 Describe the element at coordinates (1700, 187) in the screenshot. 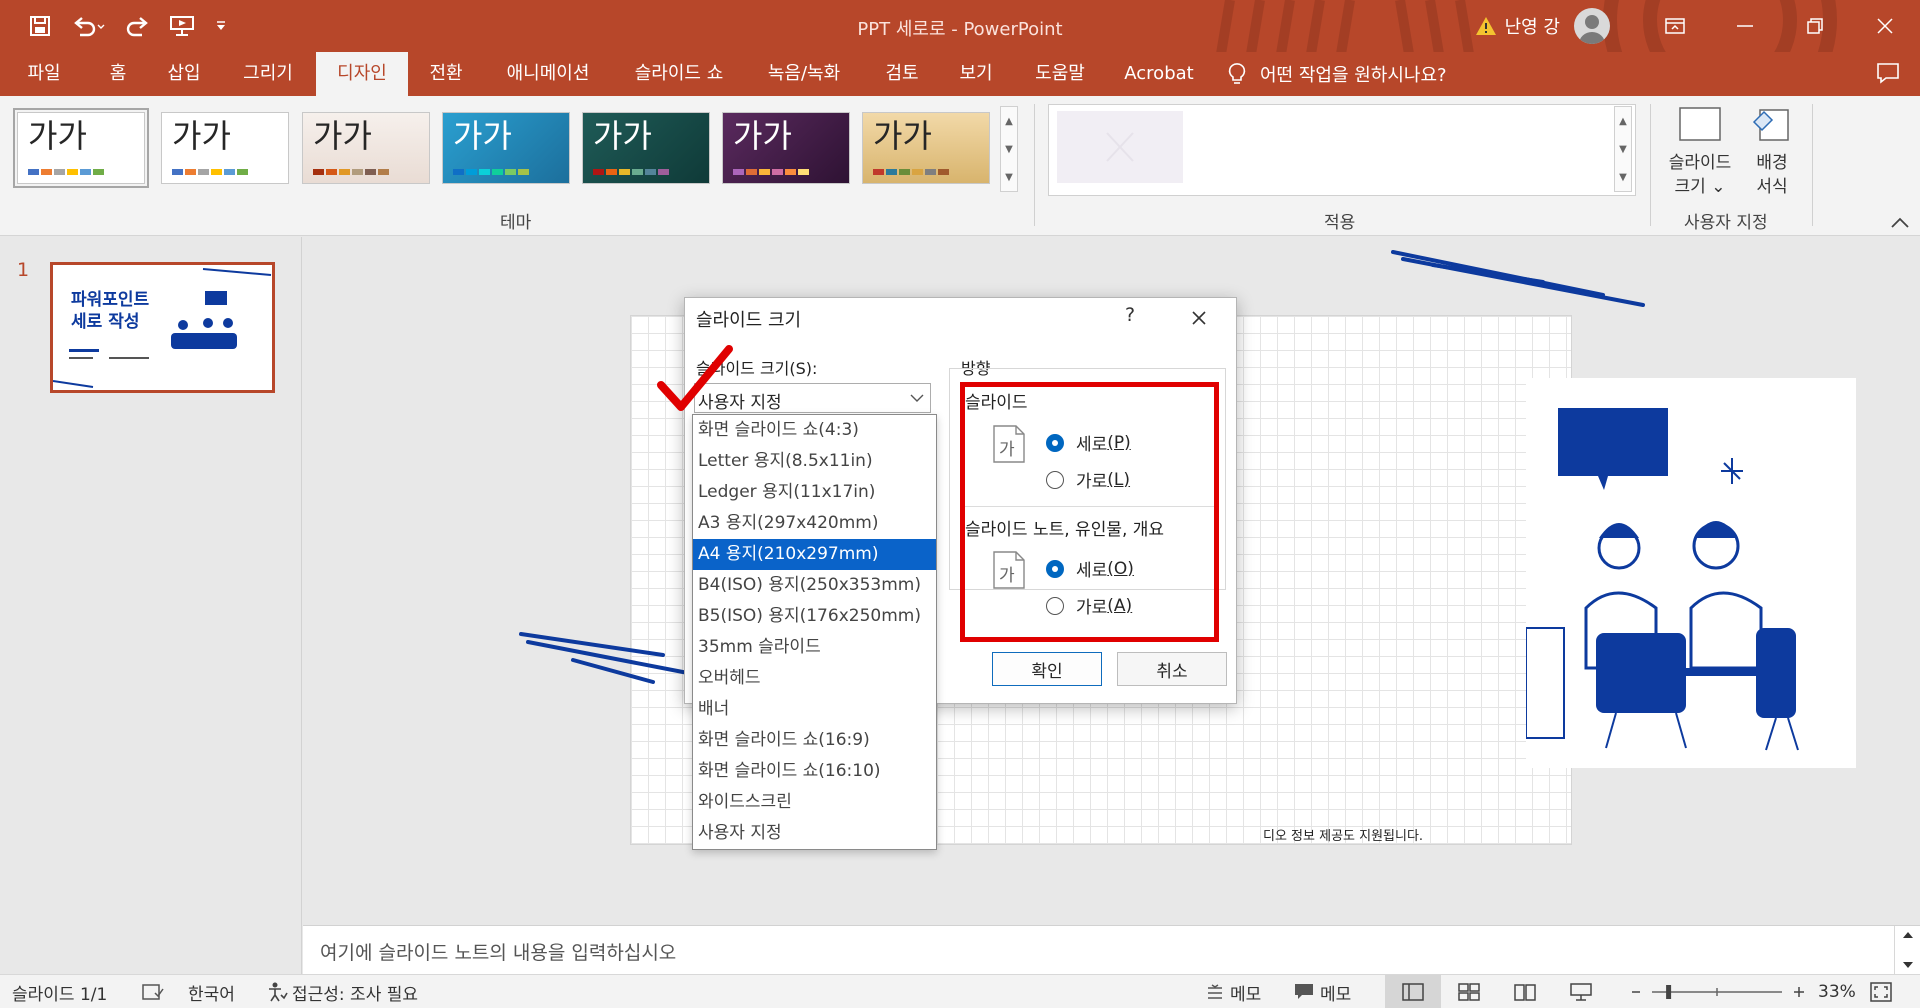

I see `slide-size-label-2: 크기 ⌄` at that location.